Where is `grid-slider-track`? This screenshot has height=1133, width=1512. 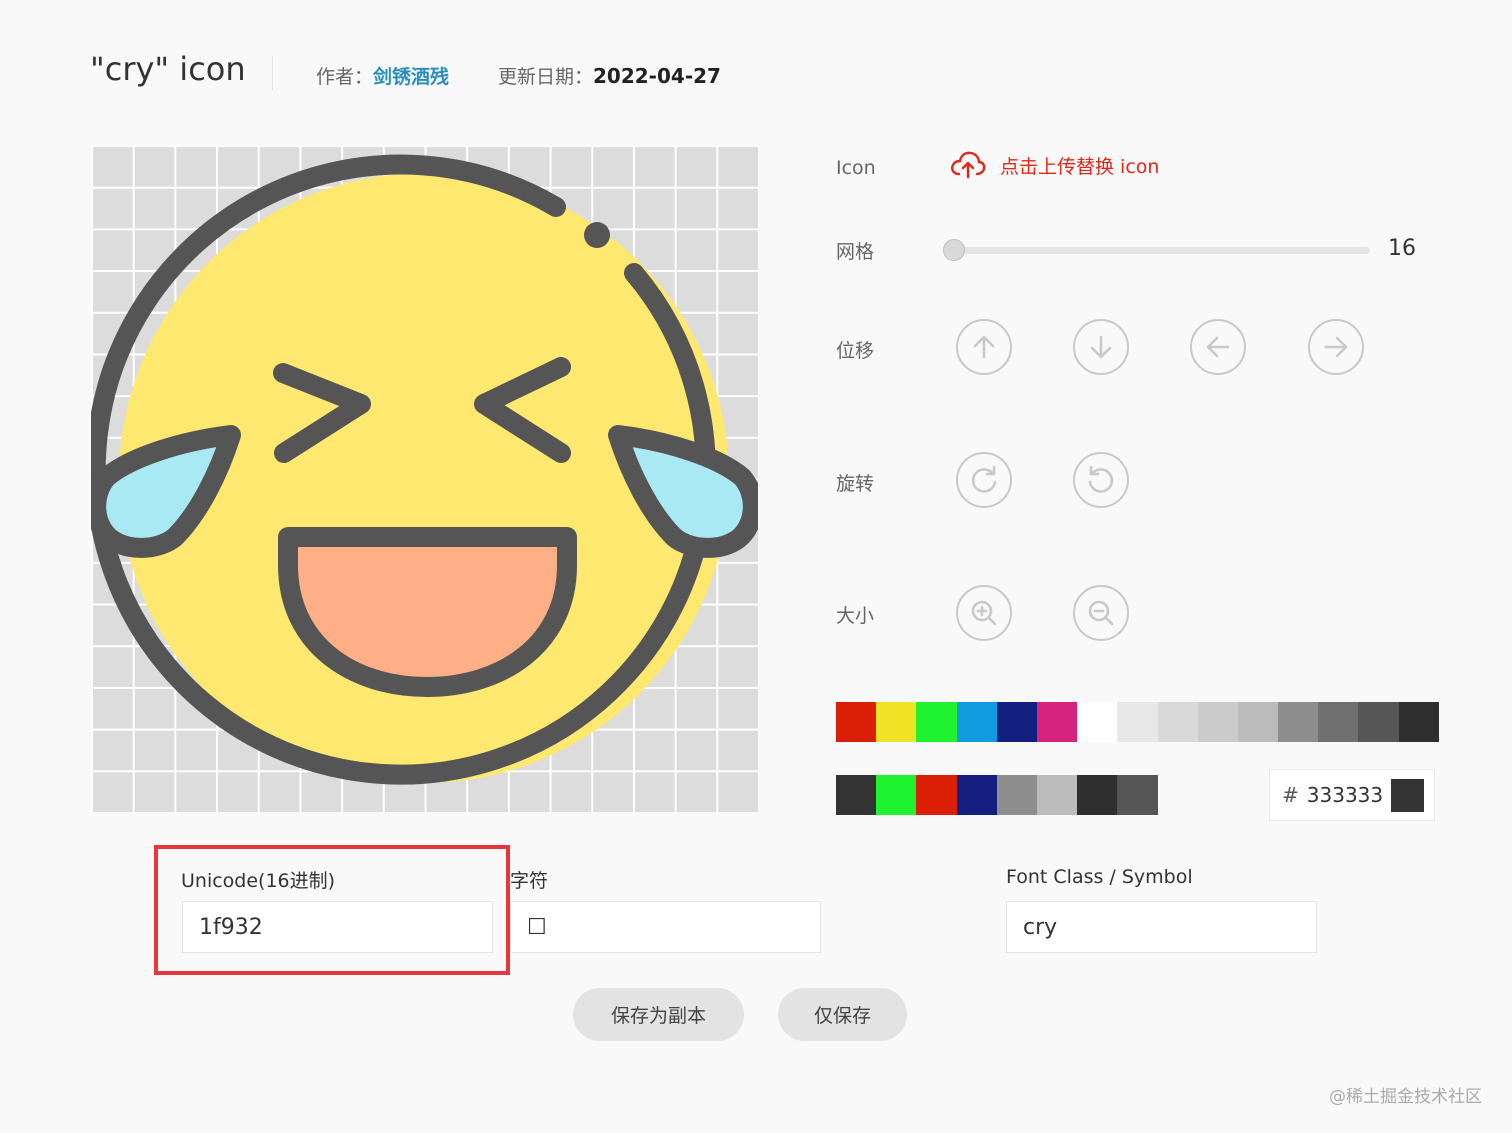
grid-slider-track is located at coordinates (1158, 250).